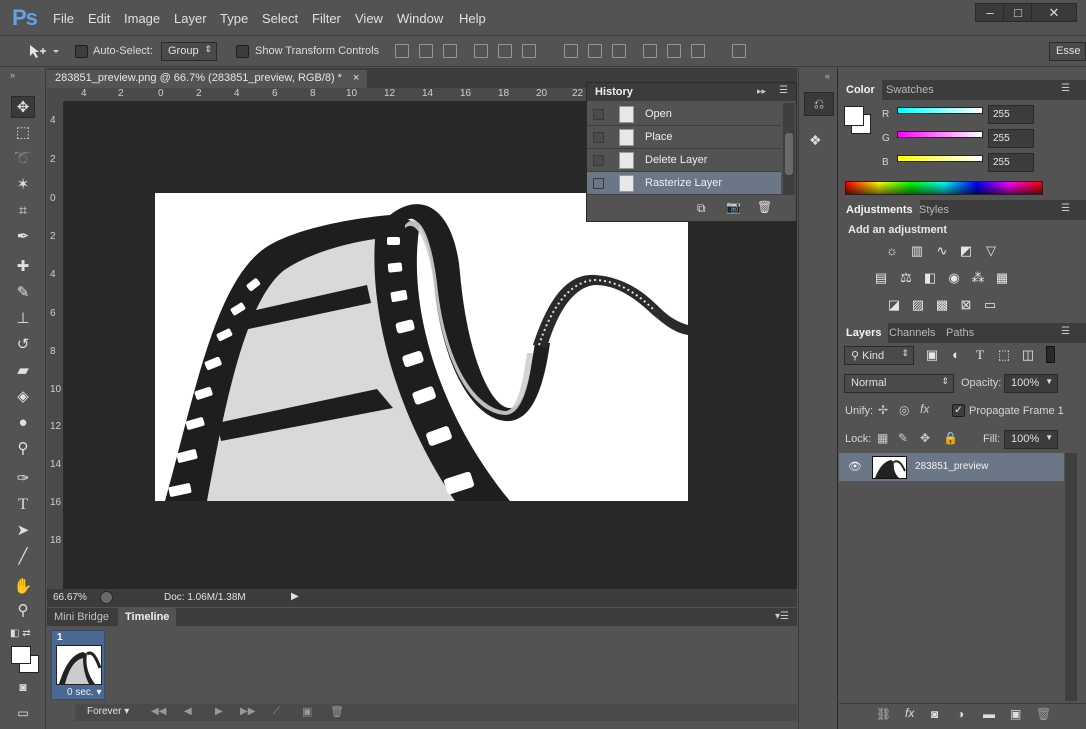 The height and width of the screenshot is (729, 1086). Describe the element at coordinates (242, 51) in the screenshot. I see `show-transform-checkbox` at that location.